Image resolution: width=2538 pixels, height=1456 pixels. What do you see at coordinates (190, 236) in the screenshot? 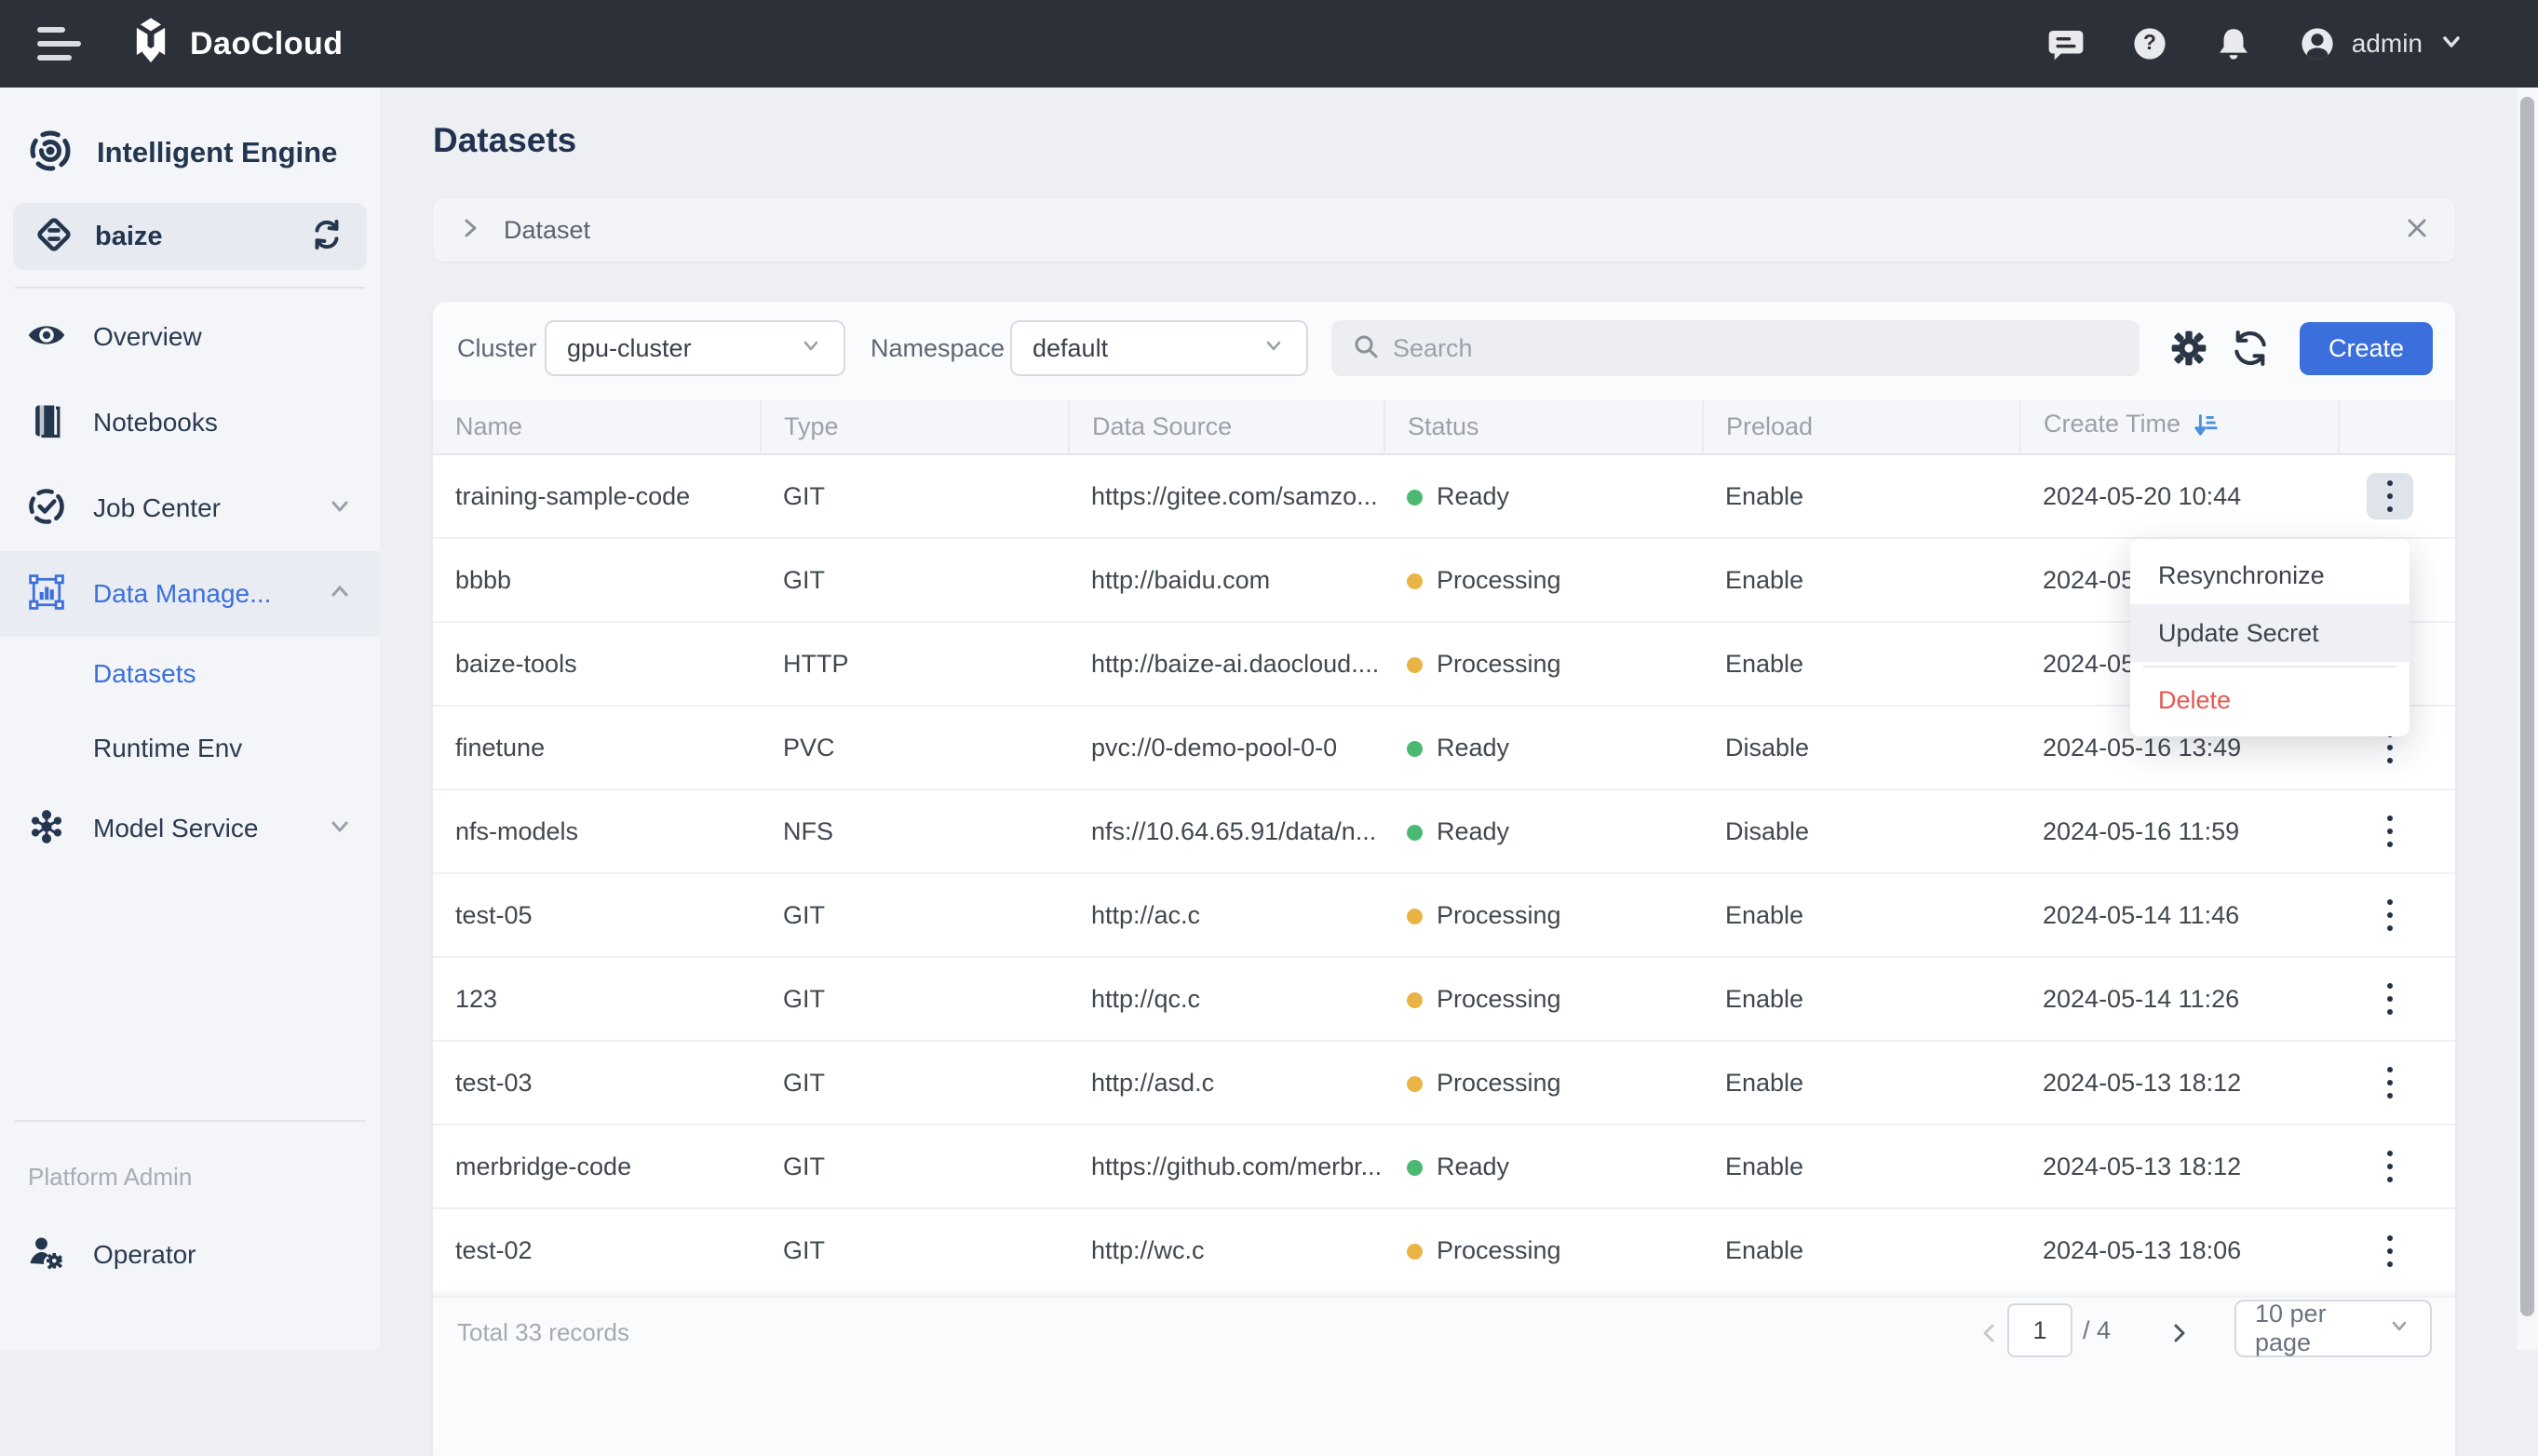
I see `workspace-selector: baize` at bounding box center [190, 236].